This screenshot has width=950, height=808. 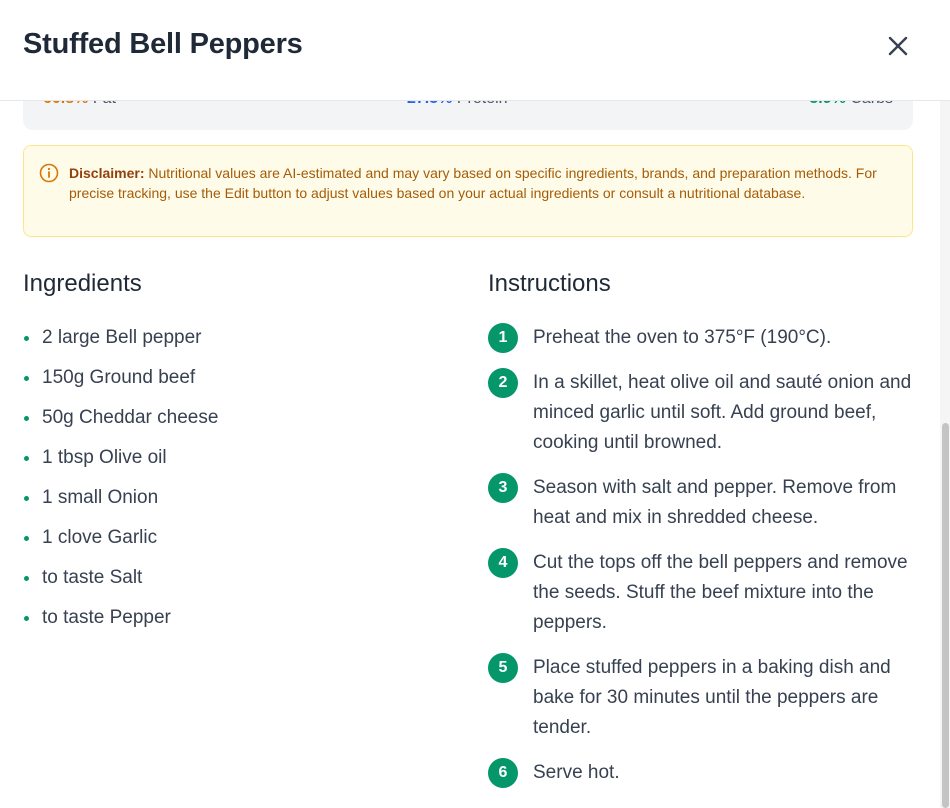 I want to click on scrollbar-thumb, so click(x=945, y=615).